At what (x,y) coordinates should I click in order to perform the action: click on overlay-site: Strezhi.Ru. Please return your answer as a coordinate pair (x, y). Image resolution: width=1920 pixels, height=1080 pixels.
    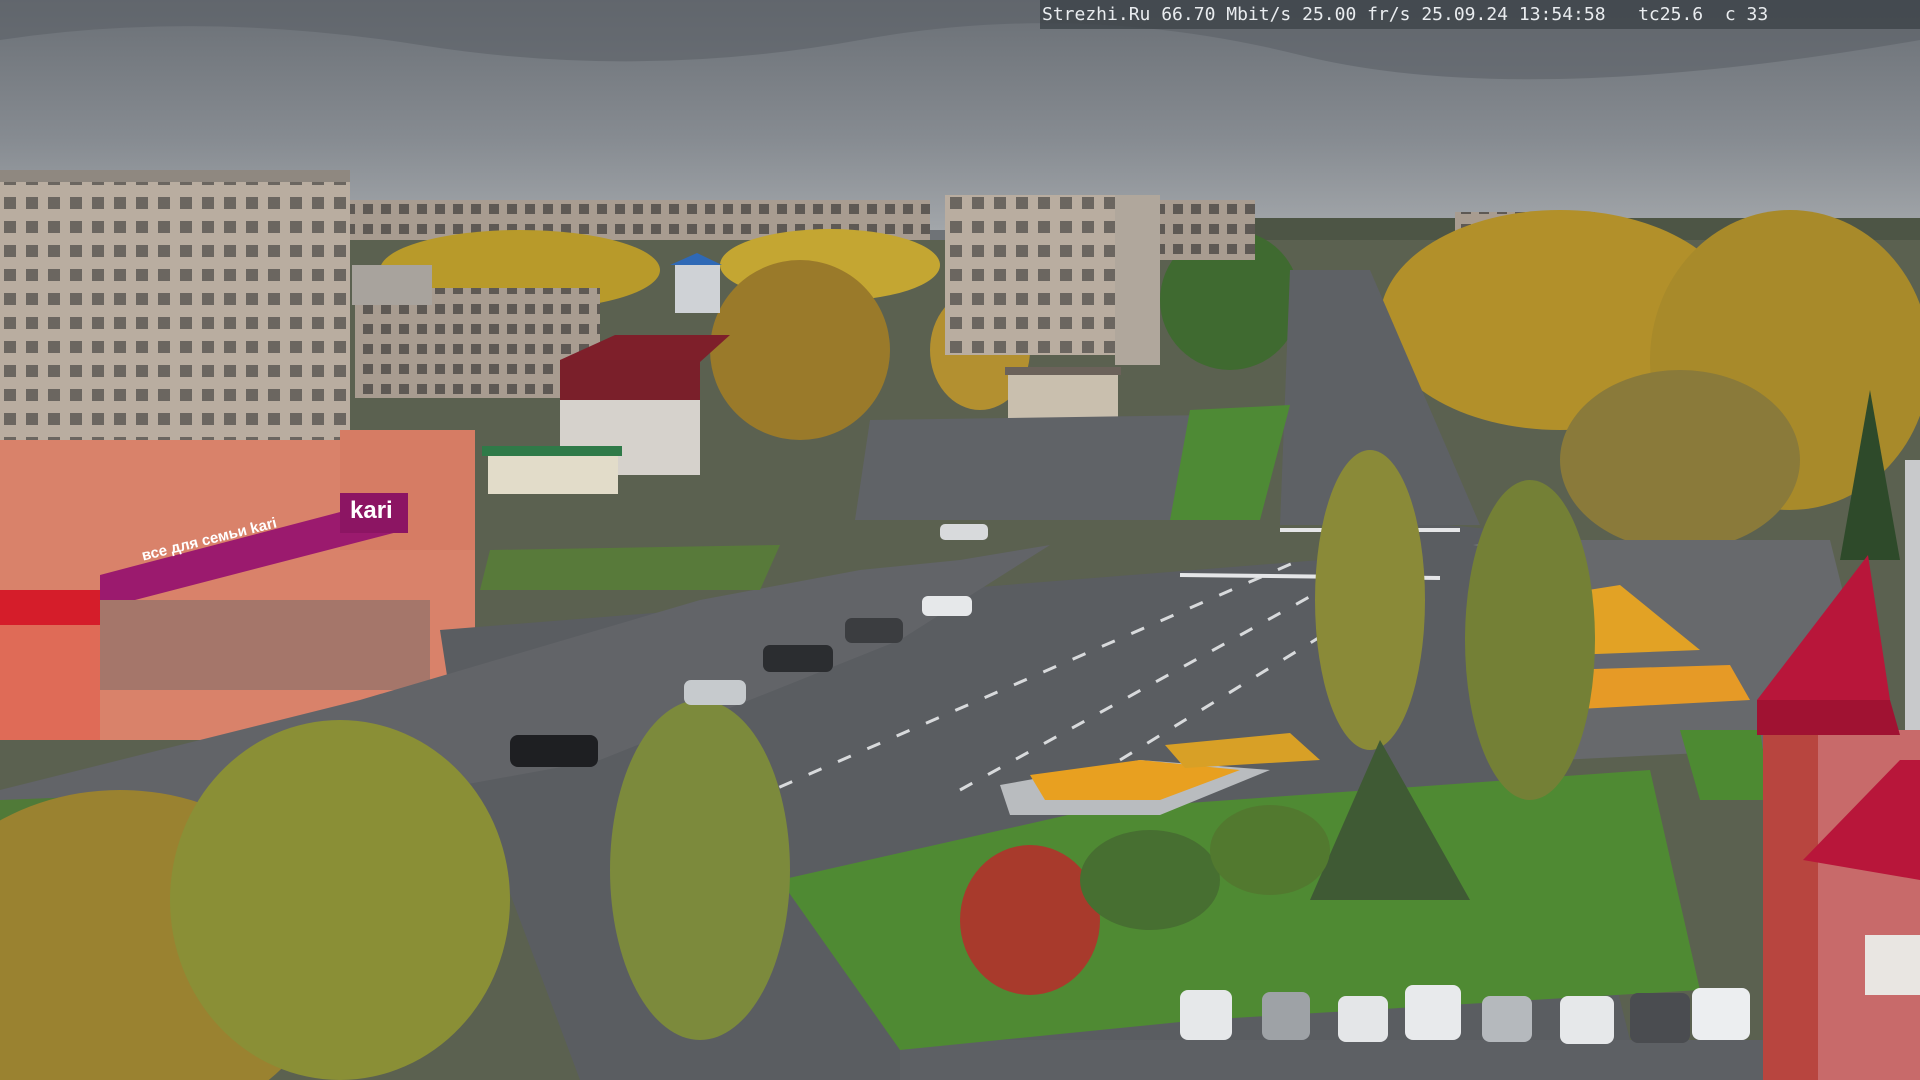
    Looking at the image, I should click on (1096, 14).